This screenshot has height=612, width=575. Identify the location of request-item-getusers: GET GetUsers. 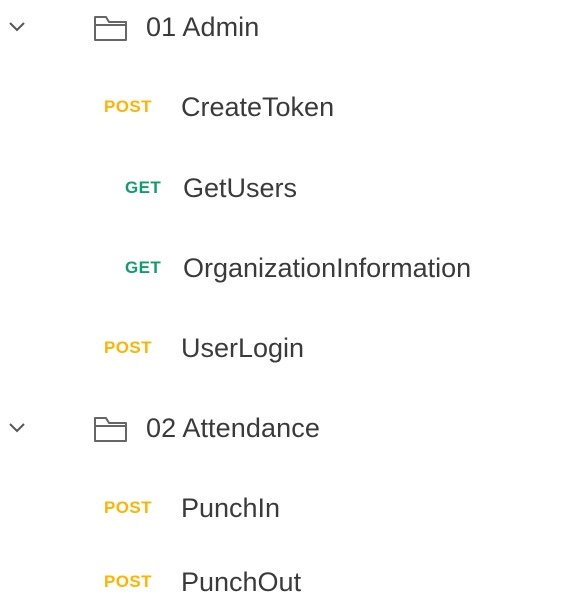
(287, 188).